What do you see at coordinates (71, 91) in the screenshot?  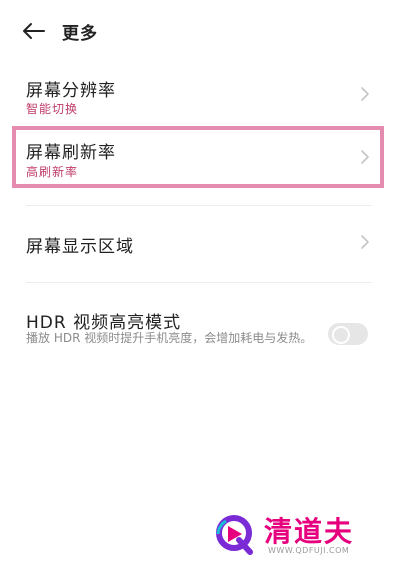 I see `screen-resolution-label: 屏幕分辨率` at bounding box center [71, 91].